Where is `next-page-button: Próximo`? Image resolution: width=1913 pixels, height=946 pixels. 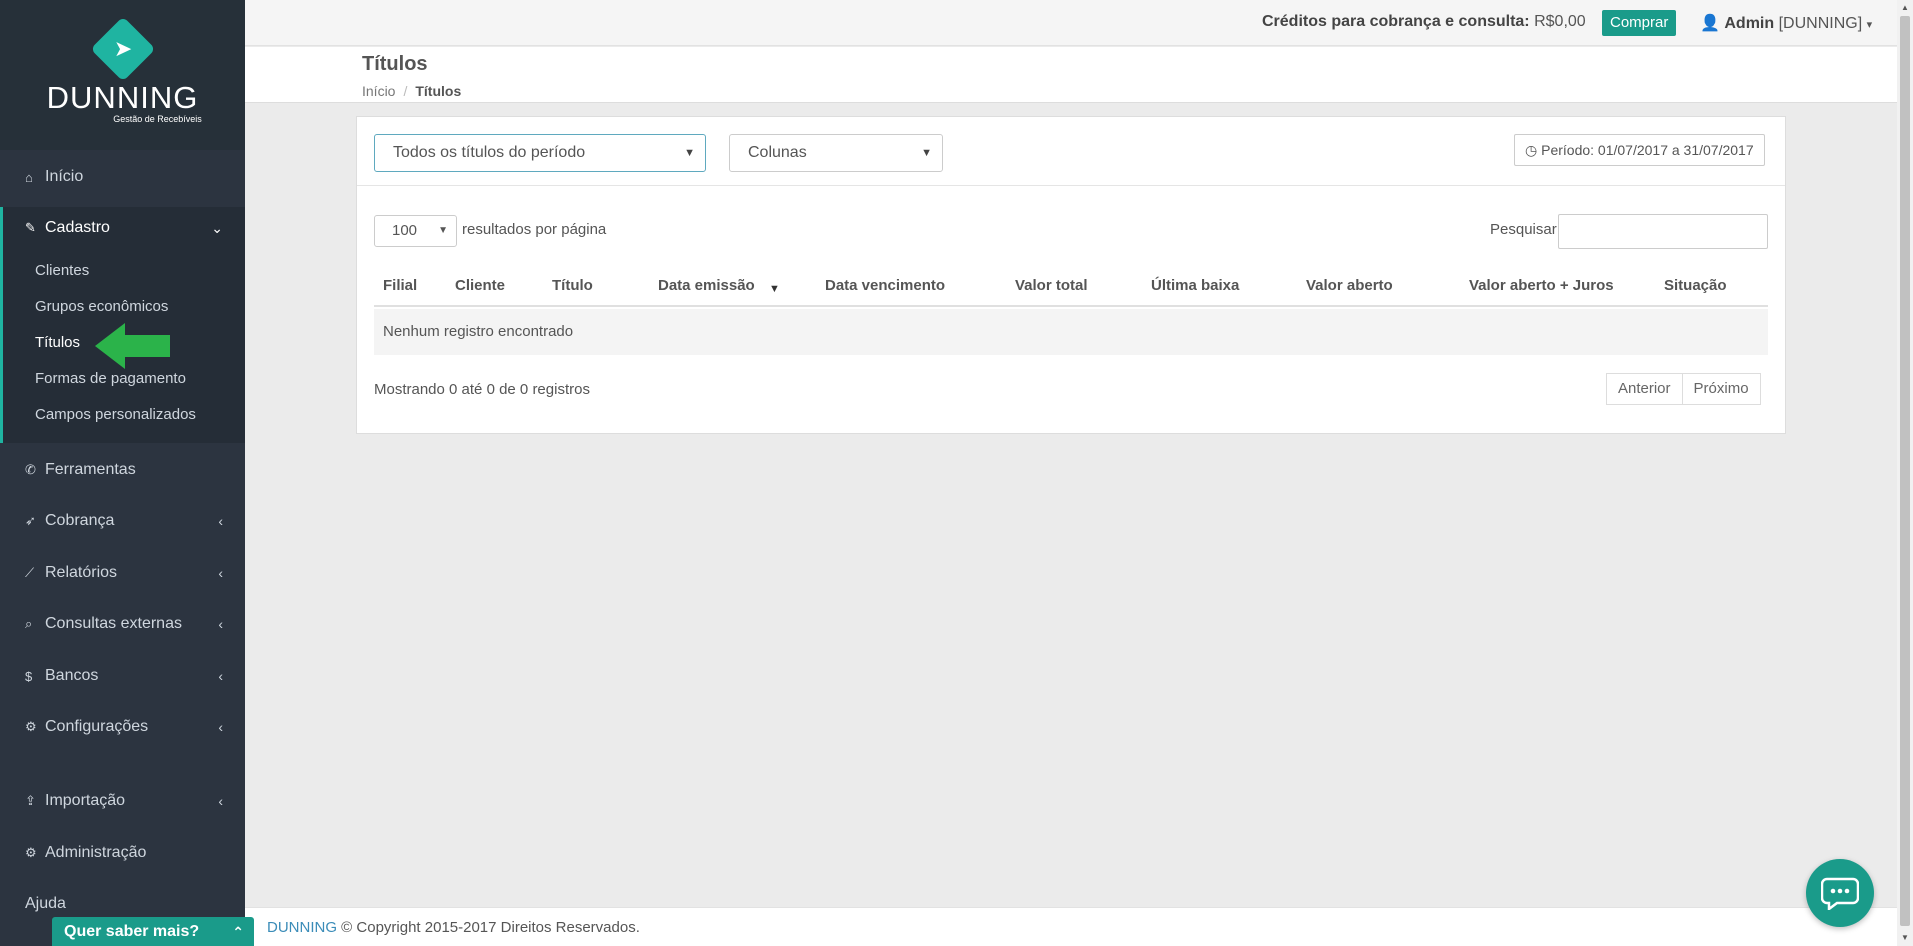 next-page-button: Próximo is located at coordinates (1721, 389).